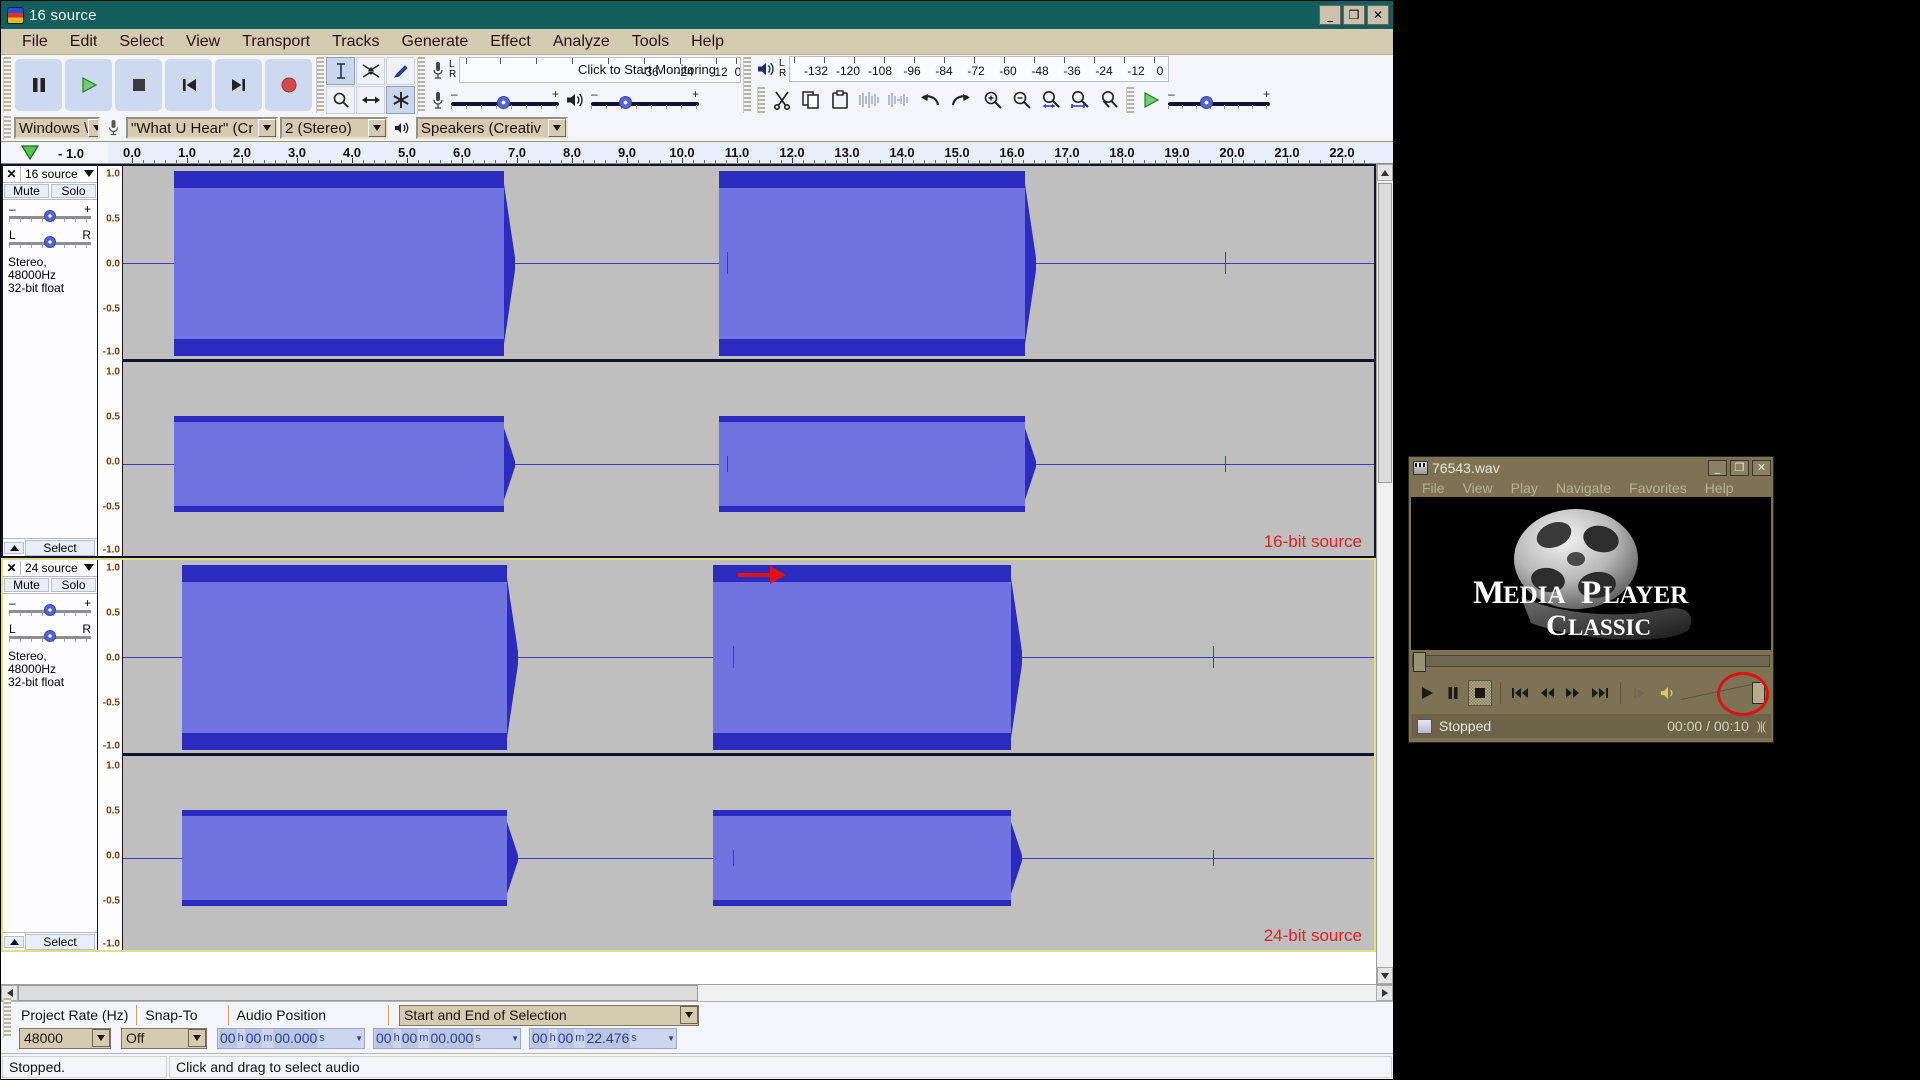  I want to click on envelope-tool-button, so click(370, 71).